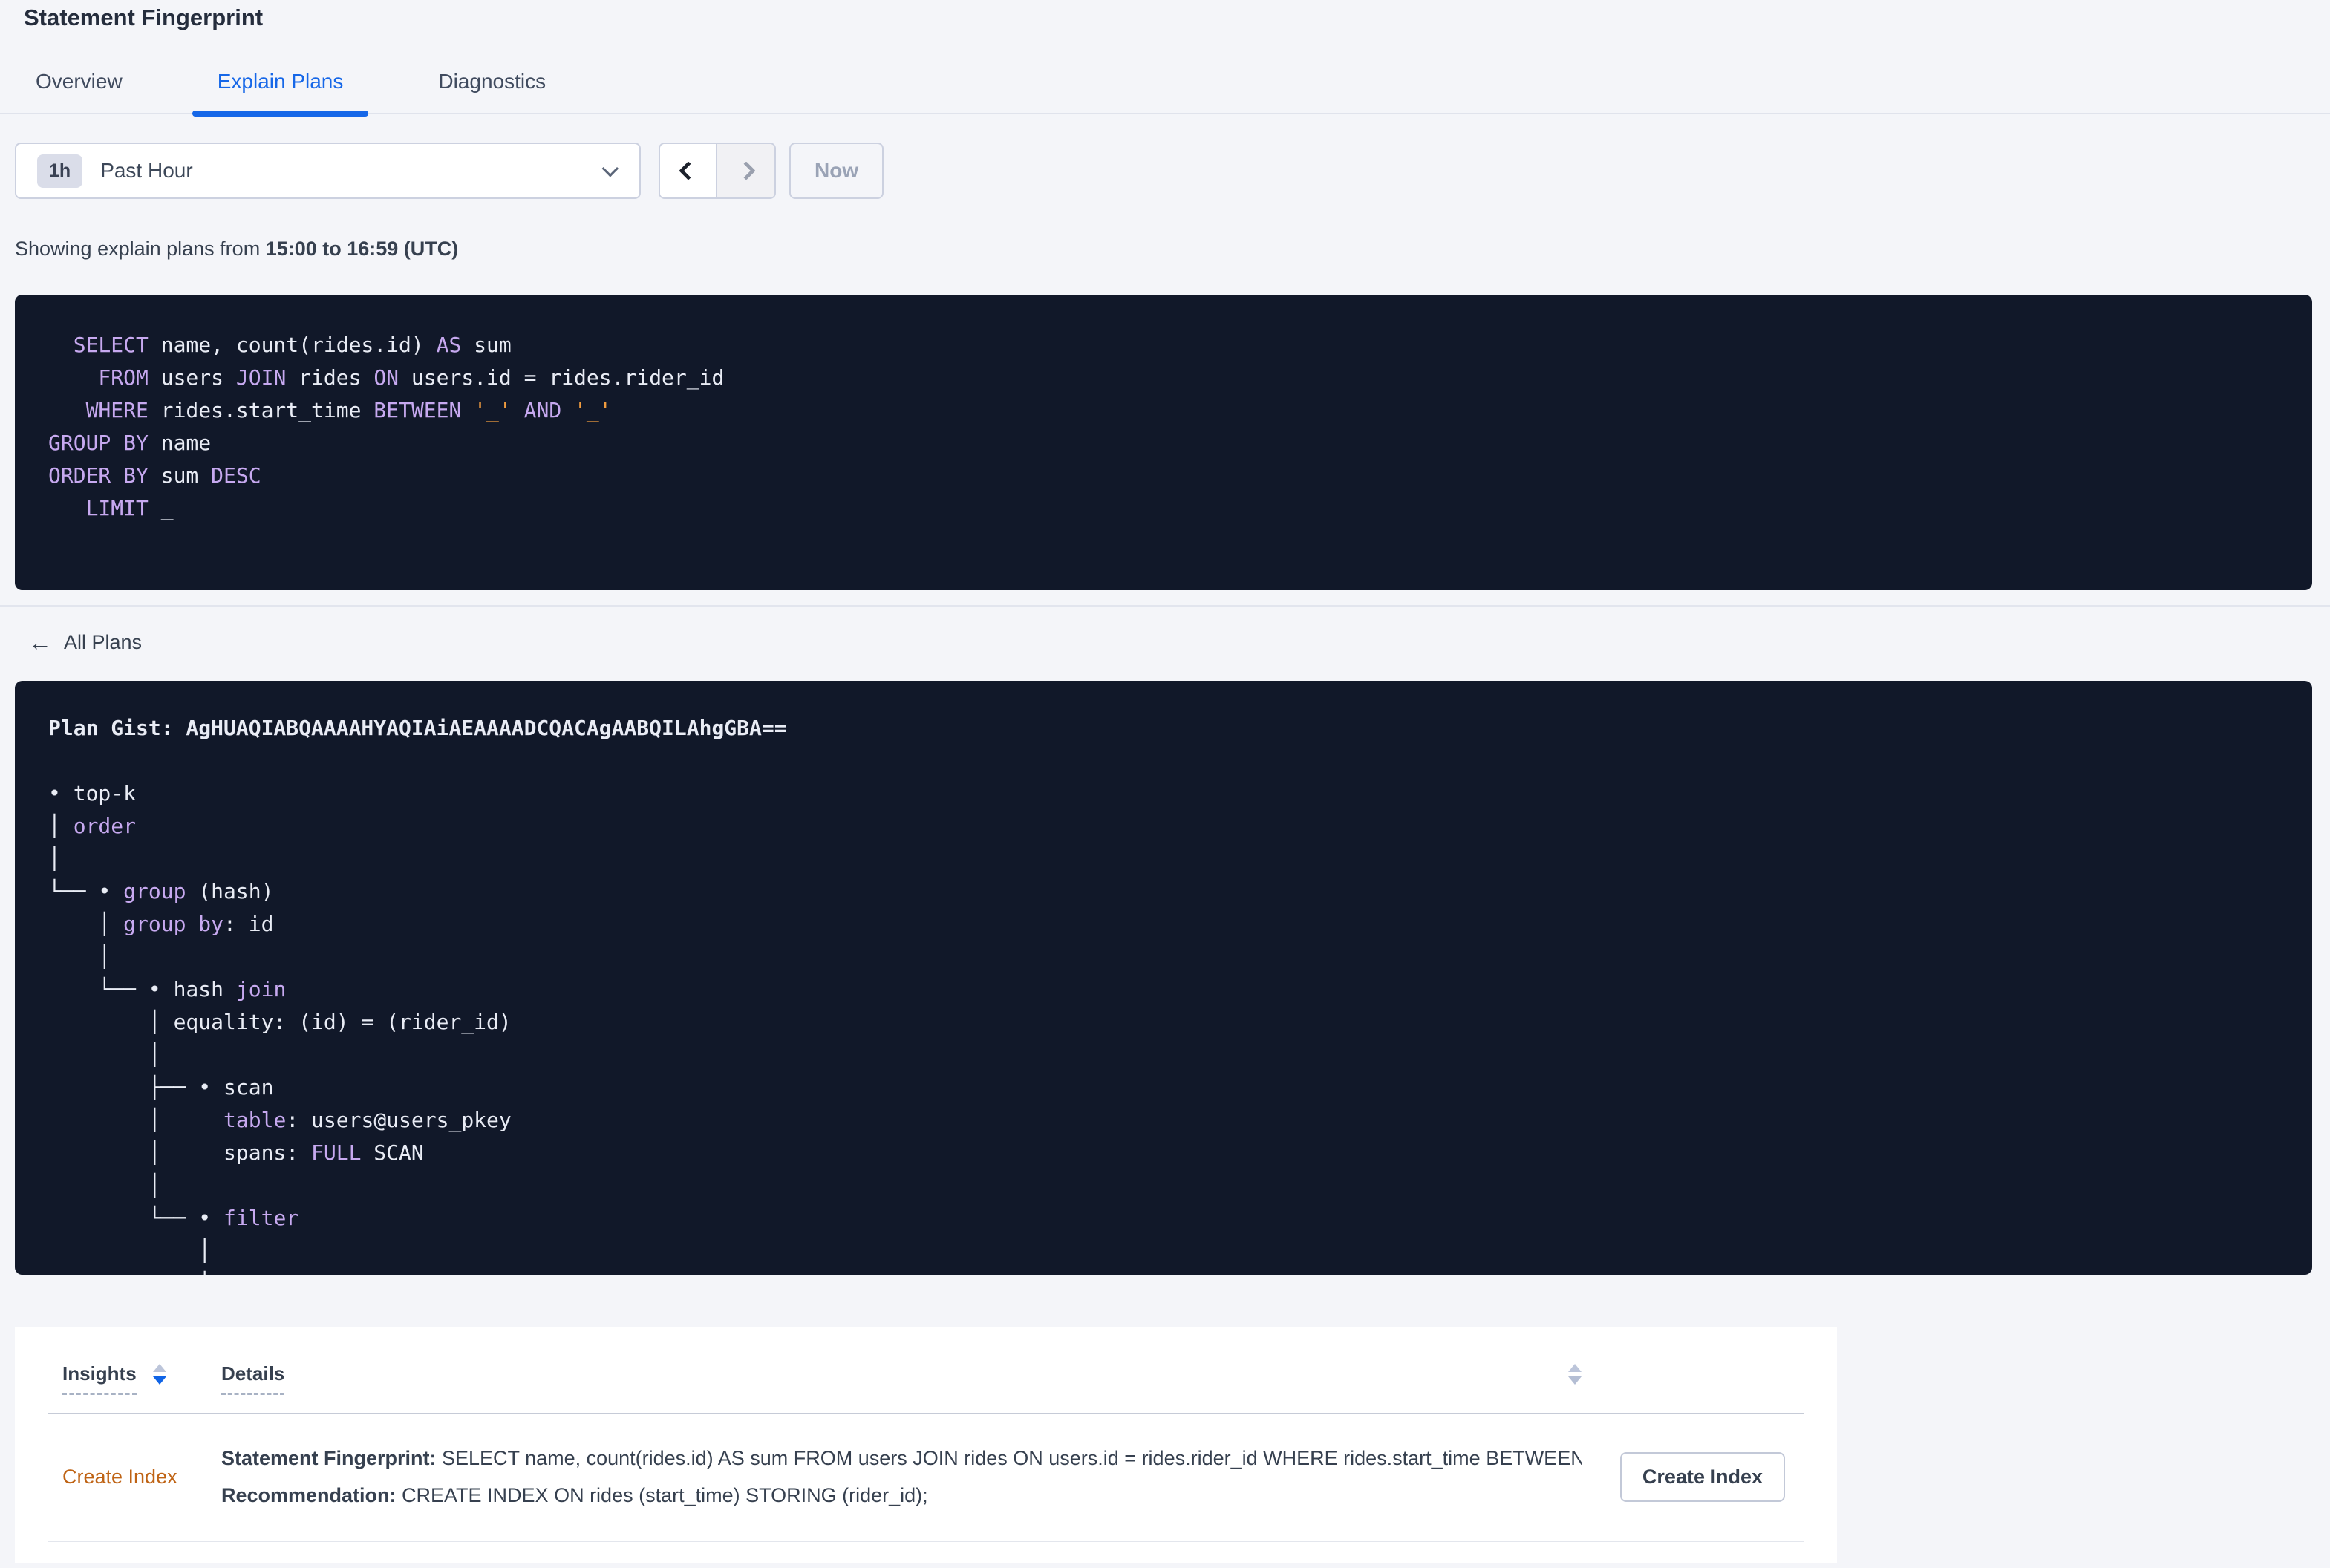 This screenshot has height=1568, width=2330. I want to click on sort-icon-insights, so click(159, 1374).